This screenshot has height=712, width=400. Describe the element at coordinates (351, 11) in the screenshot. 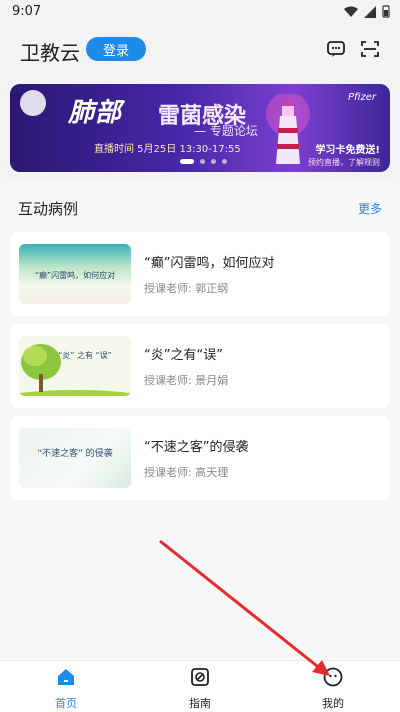

I see `wifi-icon` at that location.